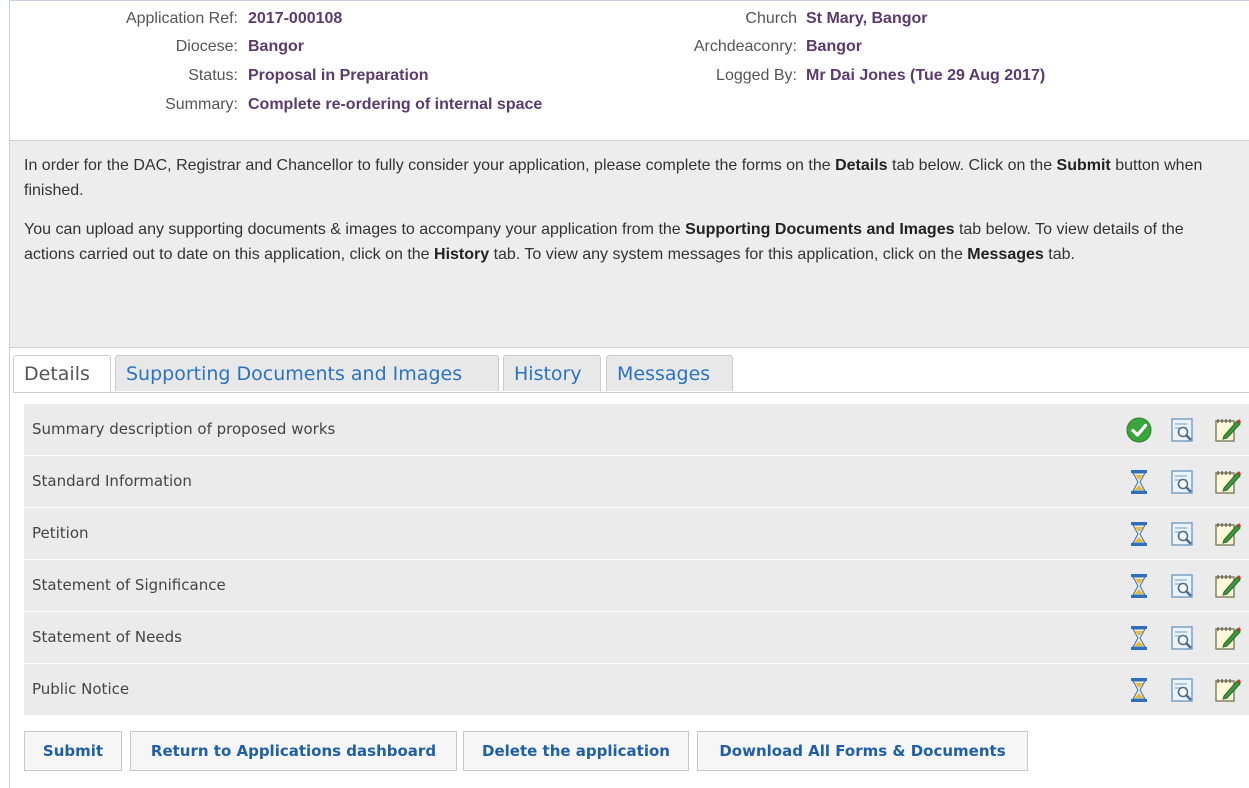 The height and width of the screenshot is (788, 1249). What do you see at coordinates (73, 751) in the screenshot?
I see `submit-button: Submit` at bounding box center [73, 751].